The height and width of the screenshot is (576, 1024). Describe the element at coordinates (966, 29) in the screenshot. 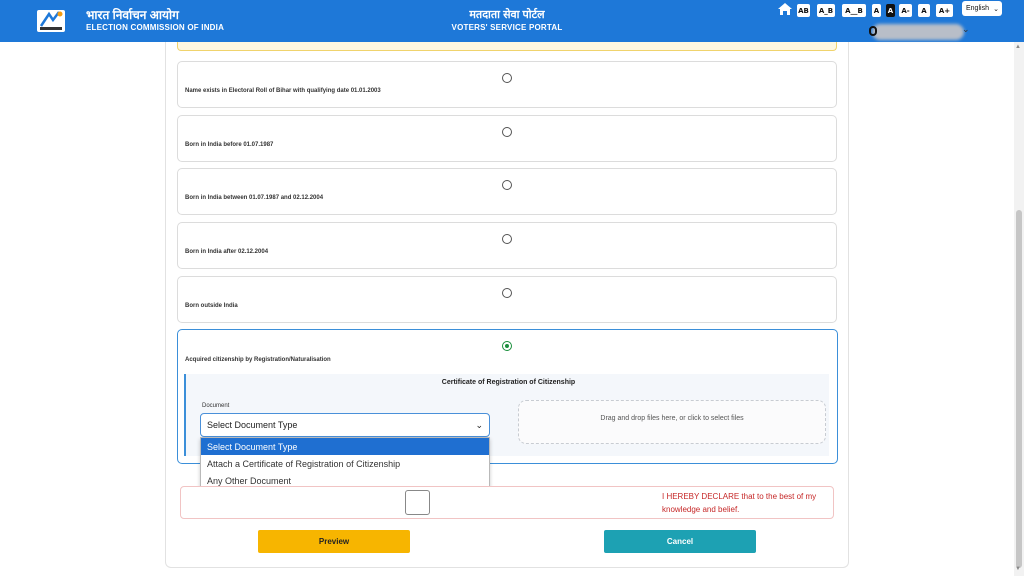

I see `user-menu-chevron-icon: ⌄` at that location.